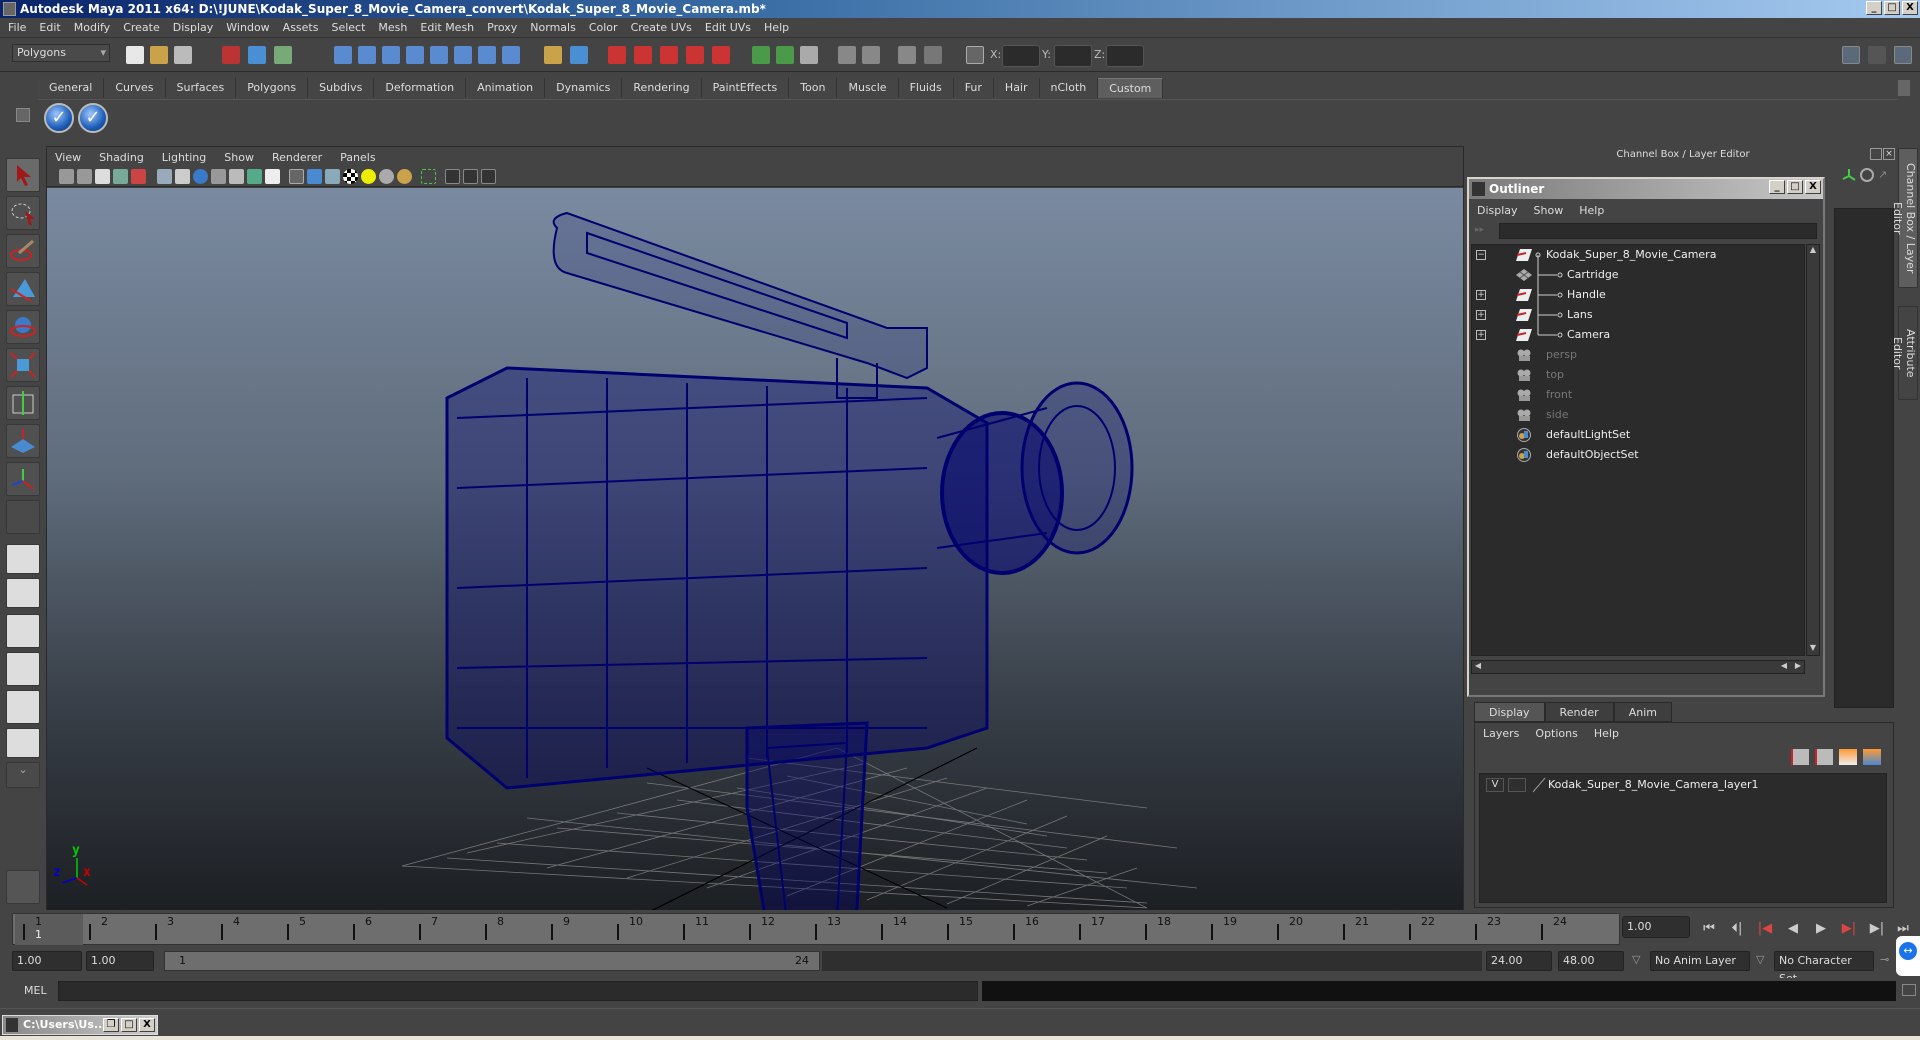 The image size is (1920, 1040). Describe the element at coordinates (61, 53) in the screenshot. I see `menu-set-selector: Polygons` at that location.